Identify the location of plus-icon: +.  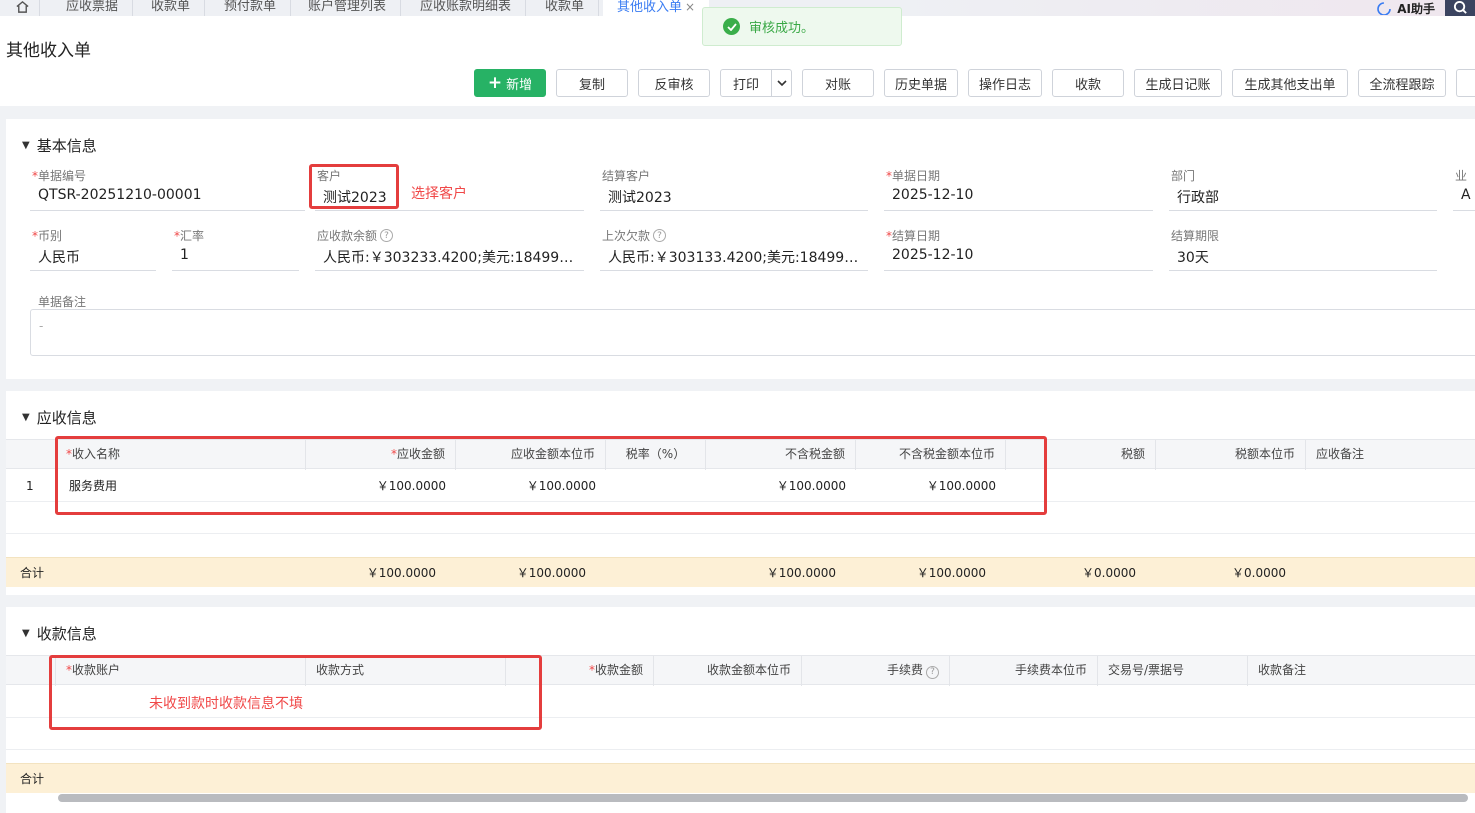
(495, 82).